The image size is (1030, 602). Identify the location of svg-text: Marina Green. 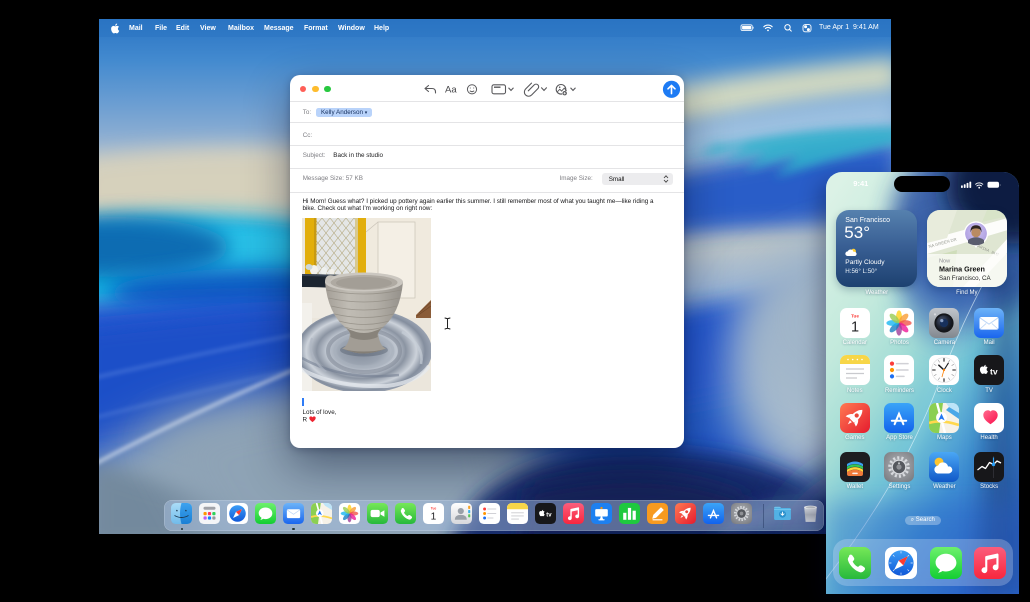
(962, 268).